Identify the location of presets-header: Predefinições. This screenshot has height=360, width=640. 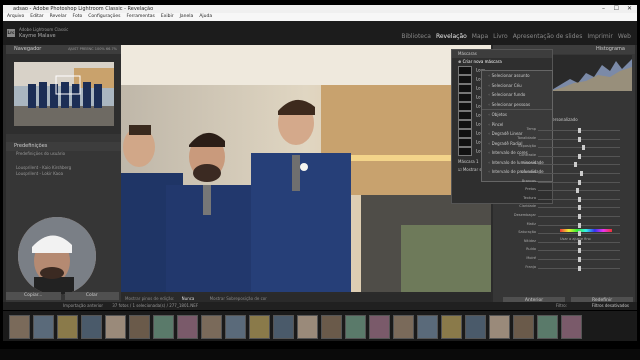
(63, 146).